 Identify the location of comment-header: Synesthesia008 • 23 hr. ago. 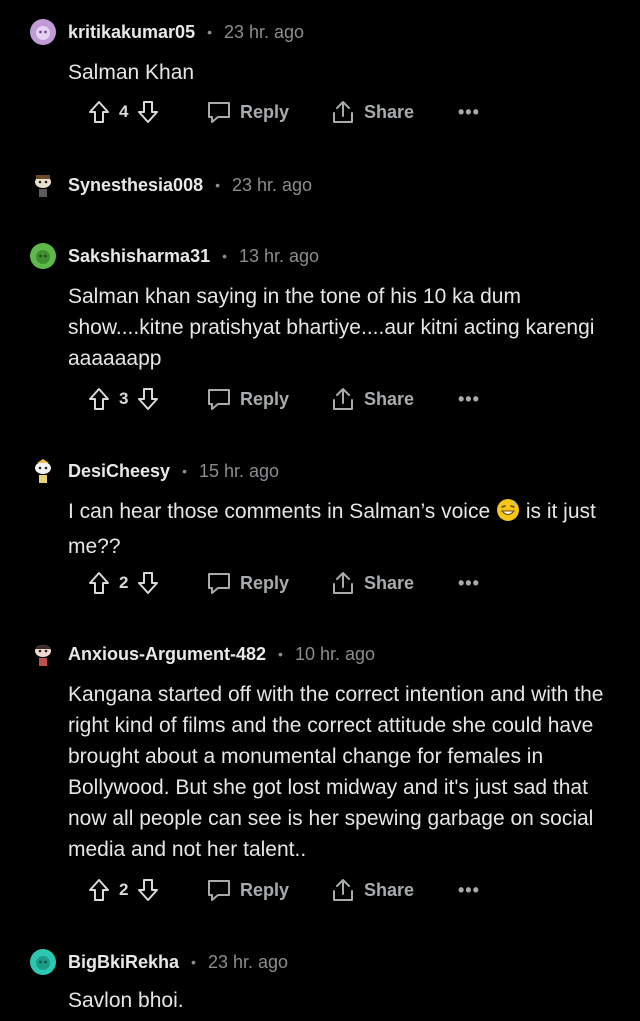
(171, 185).